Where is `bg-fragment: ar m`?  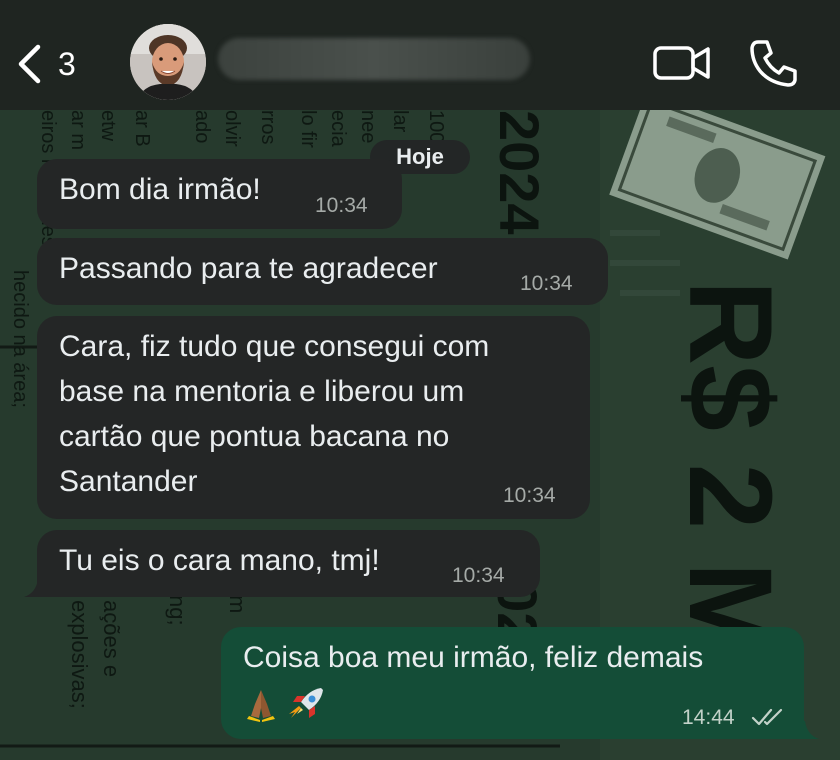 bg-fragment: ar m is located at coordinates (78, 130).